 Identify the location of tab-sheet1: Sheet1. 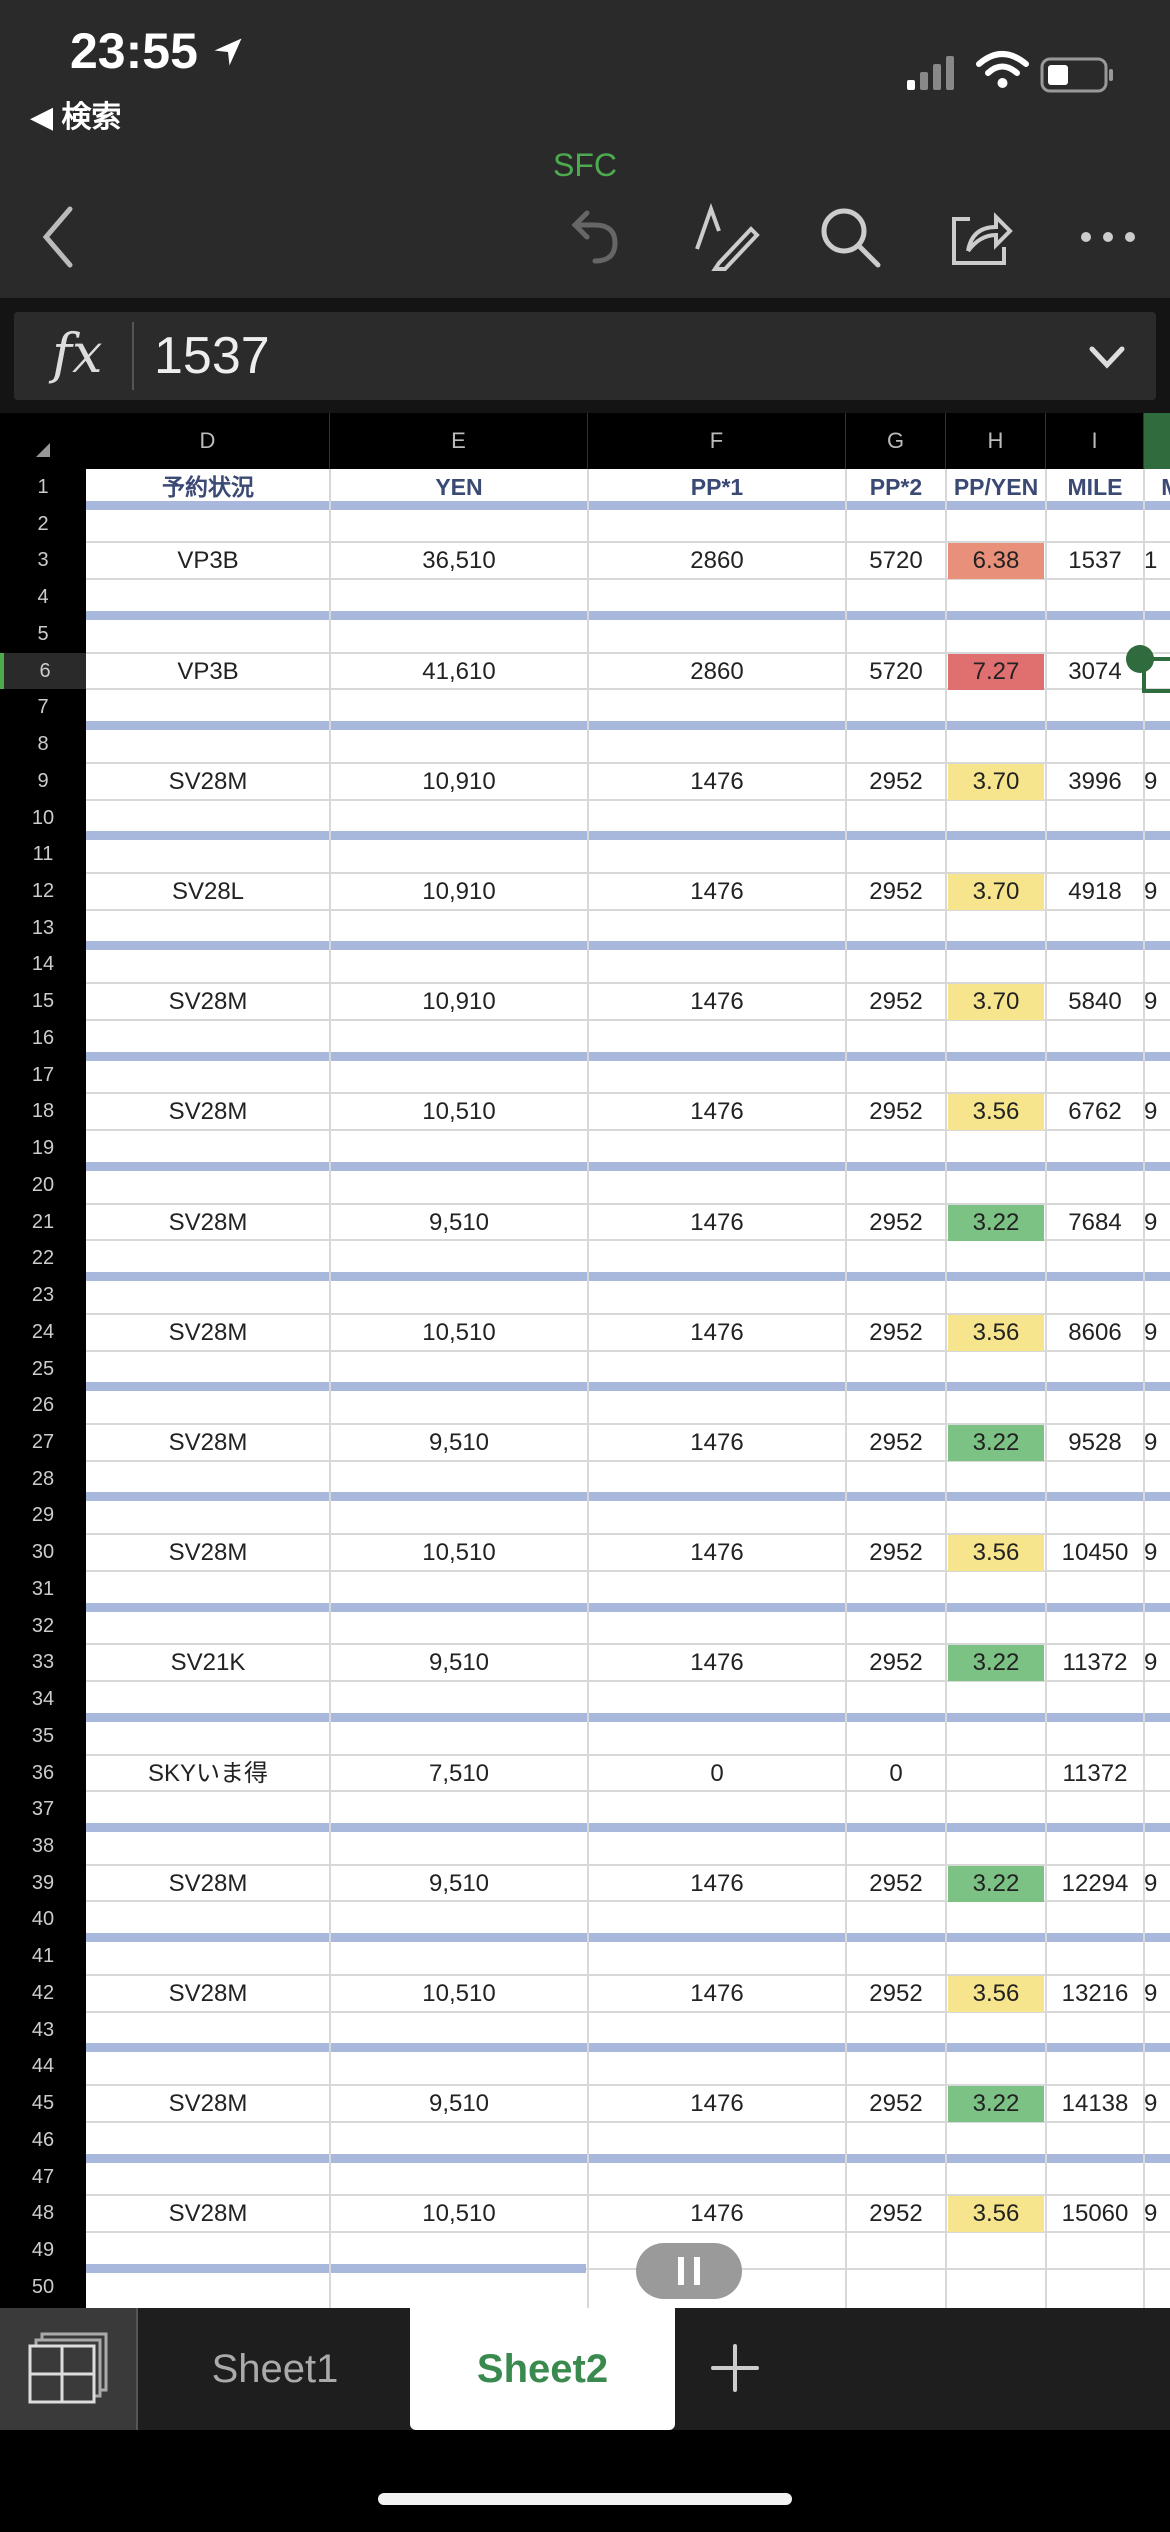
(275, 2369).